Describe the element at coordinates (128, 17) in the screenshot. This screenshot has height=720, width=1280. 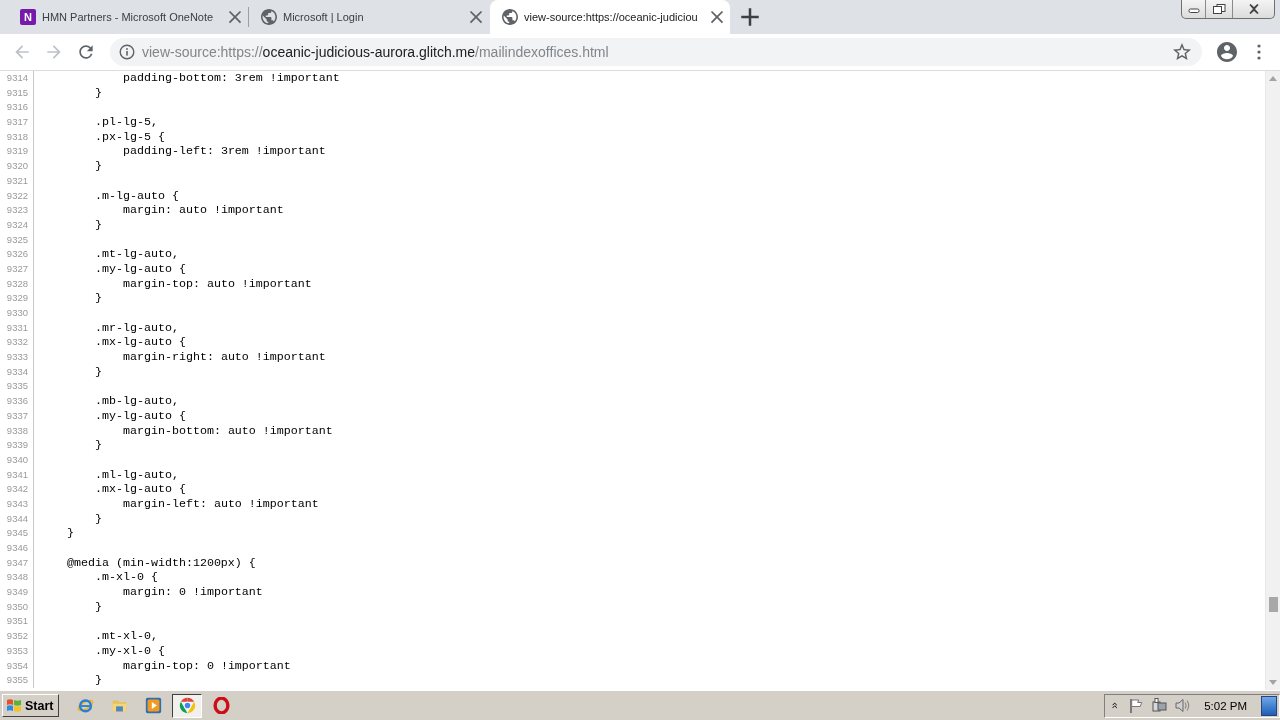
I see `browser-tab: N HMN Partners - Microsoft OneNote` at that location.